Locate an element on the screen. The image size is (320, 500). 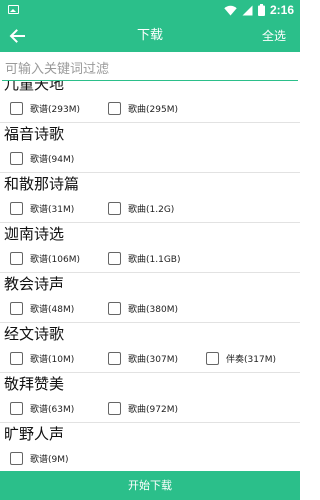
song-collection-section: 和散那诗篇歌谱(31M) 歌曲(1.2G) is located at coordinates (150, 198).